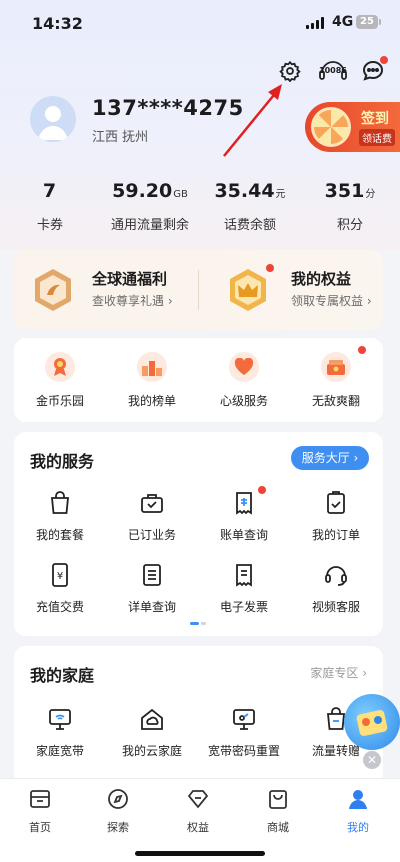 Image resolution: width=400 pixels, height=862 pixels. I want to click on family-broadband: 家庭宽带, so click(60, 732).